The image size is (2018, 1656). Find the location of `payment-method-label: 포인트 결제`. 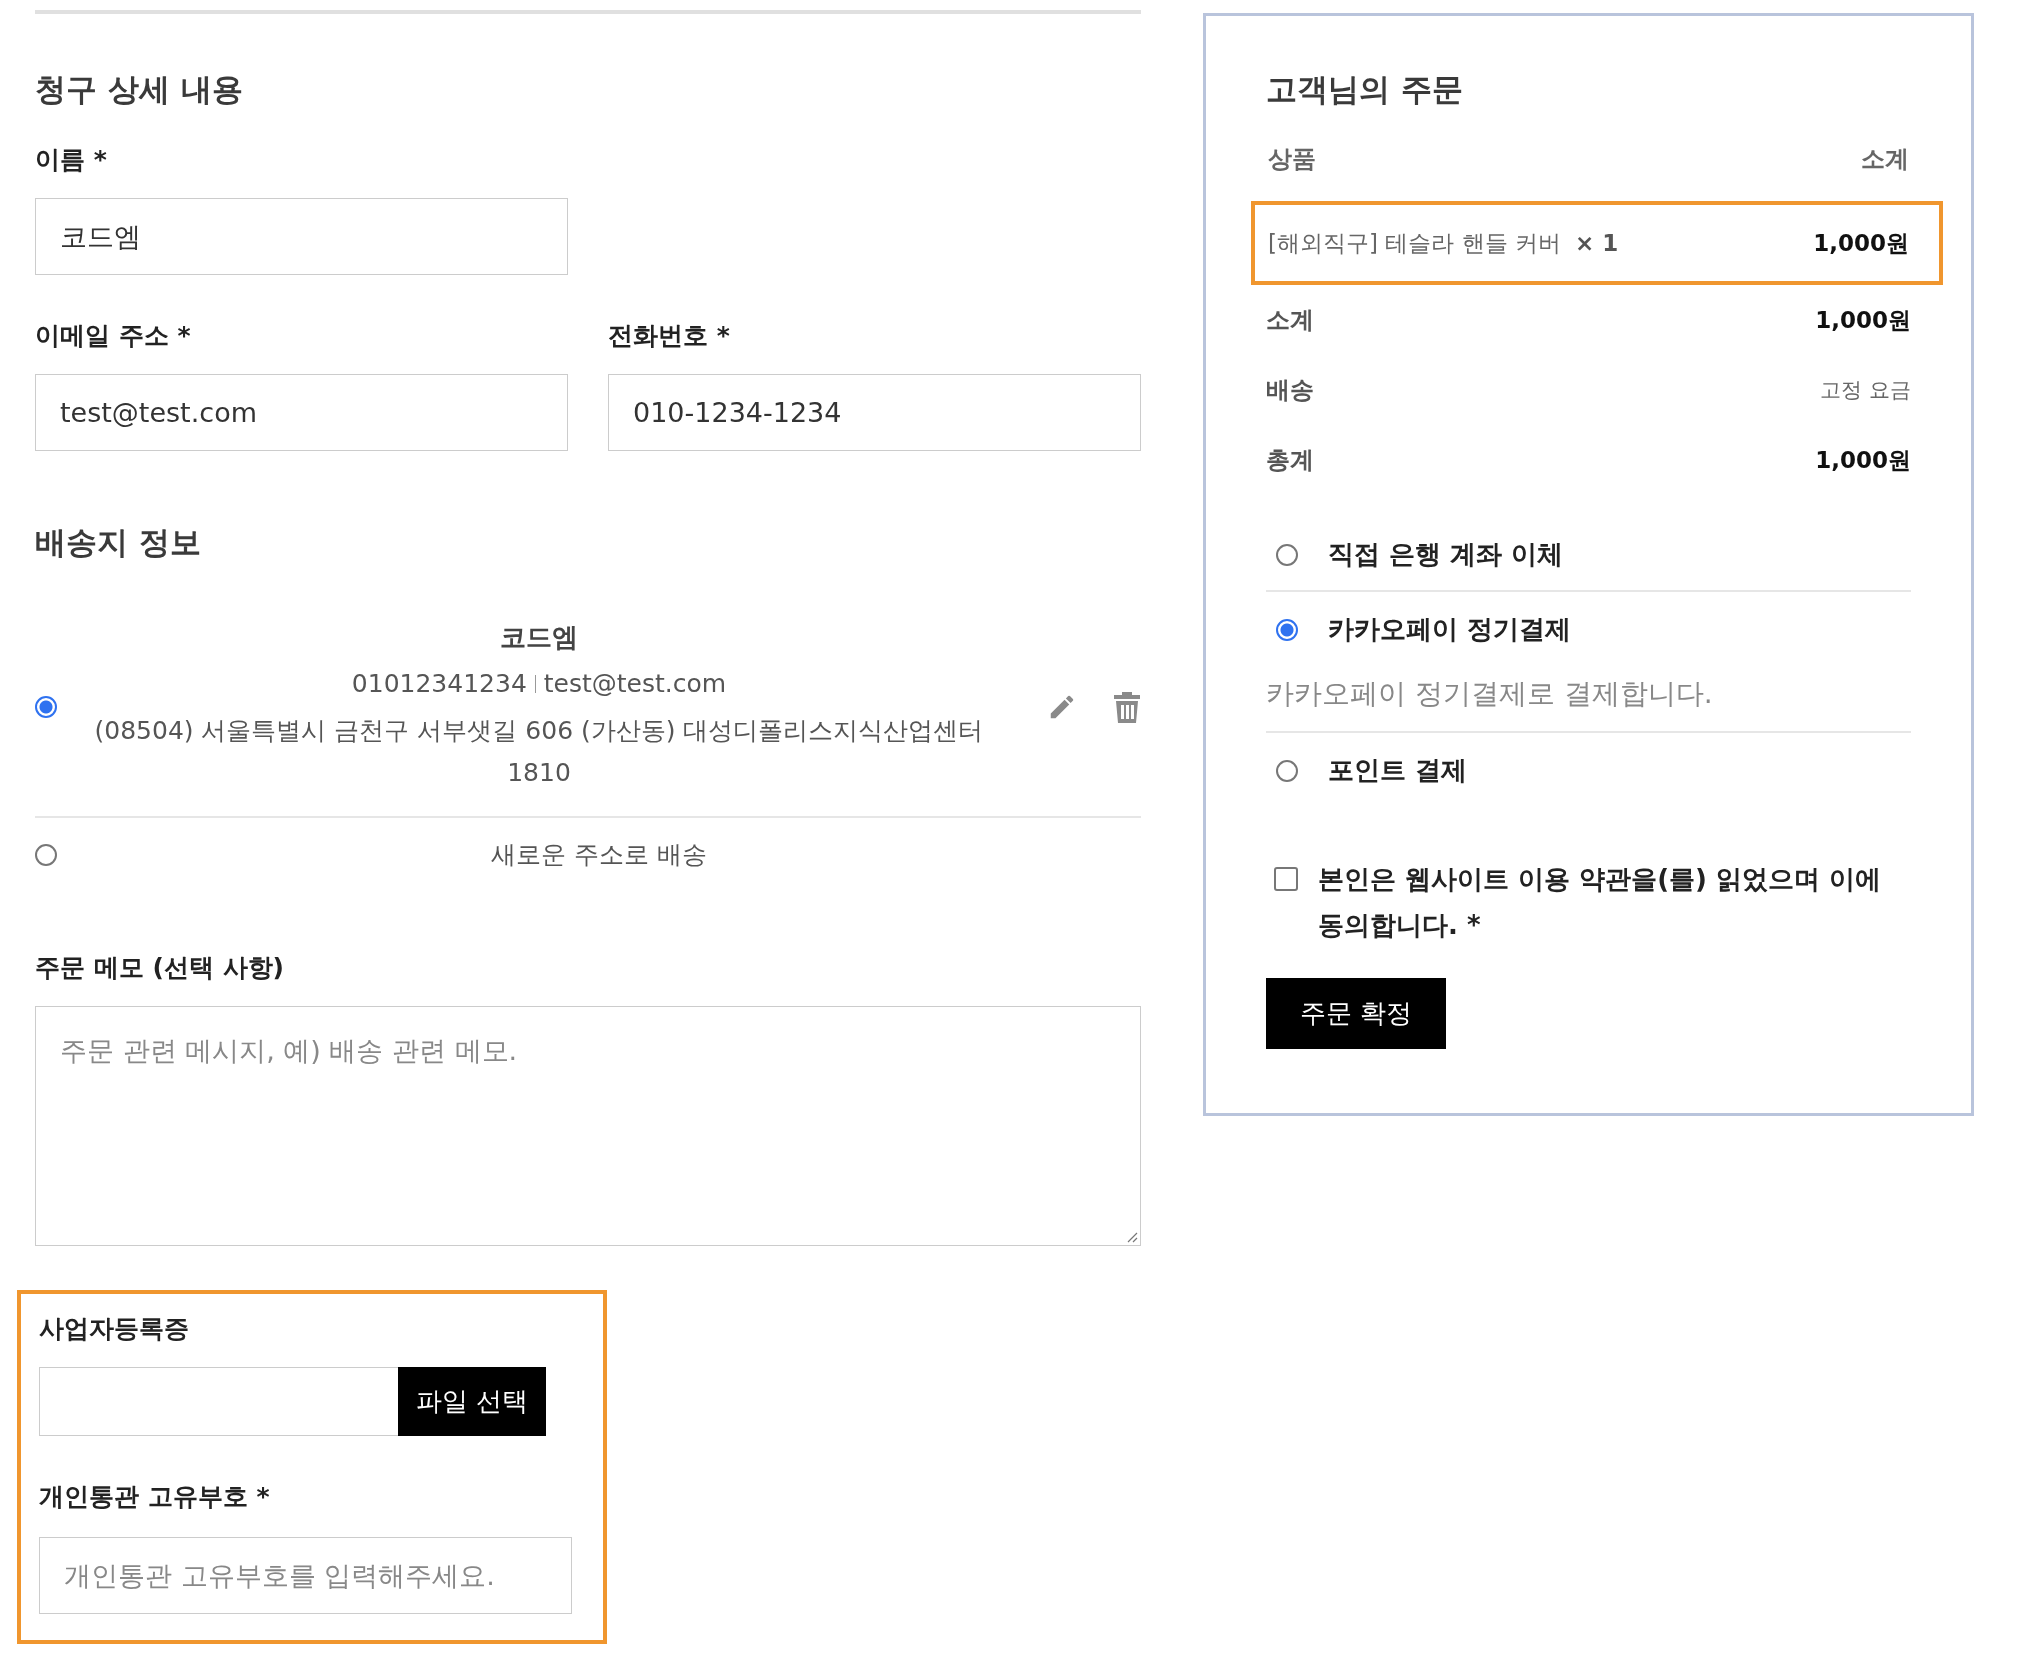

payment-method-label: 포인트 결제 is located at coordinates (1398, 770).